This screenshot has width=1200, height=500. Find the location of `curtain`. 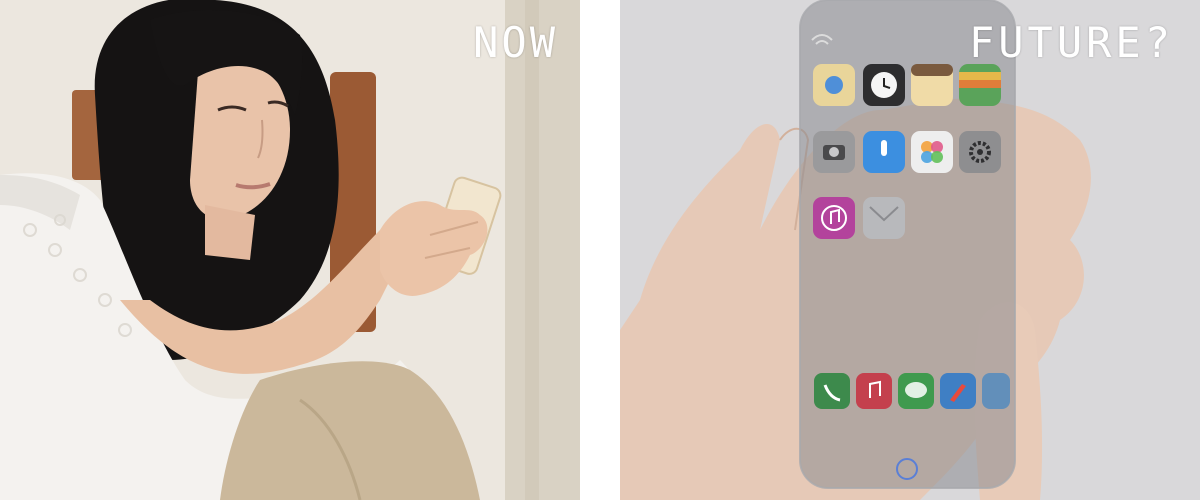

curtain is located at coordinates (542, 250).